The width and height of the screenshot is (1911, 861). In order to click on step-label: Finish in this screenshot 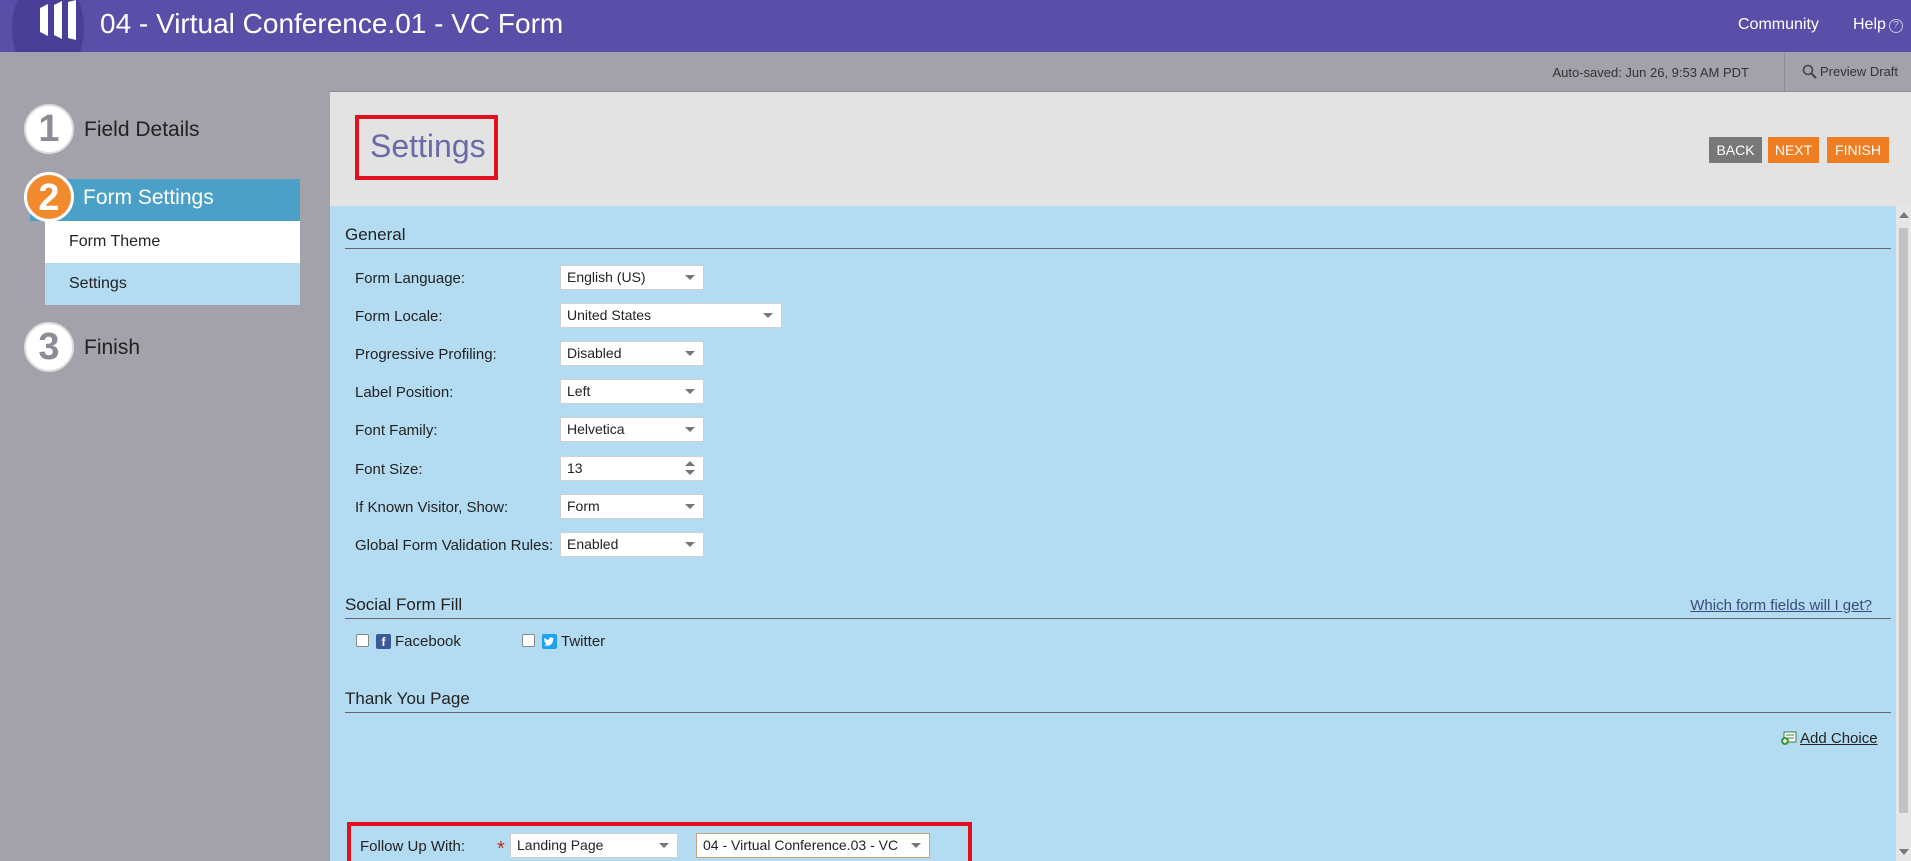, I will do `click(112, 347)`.